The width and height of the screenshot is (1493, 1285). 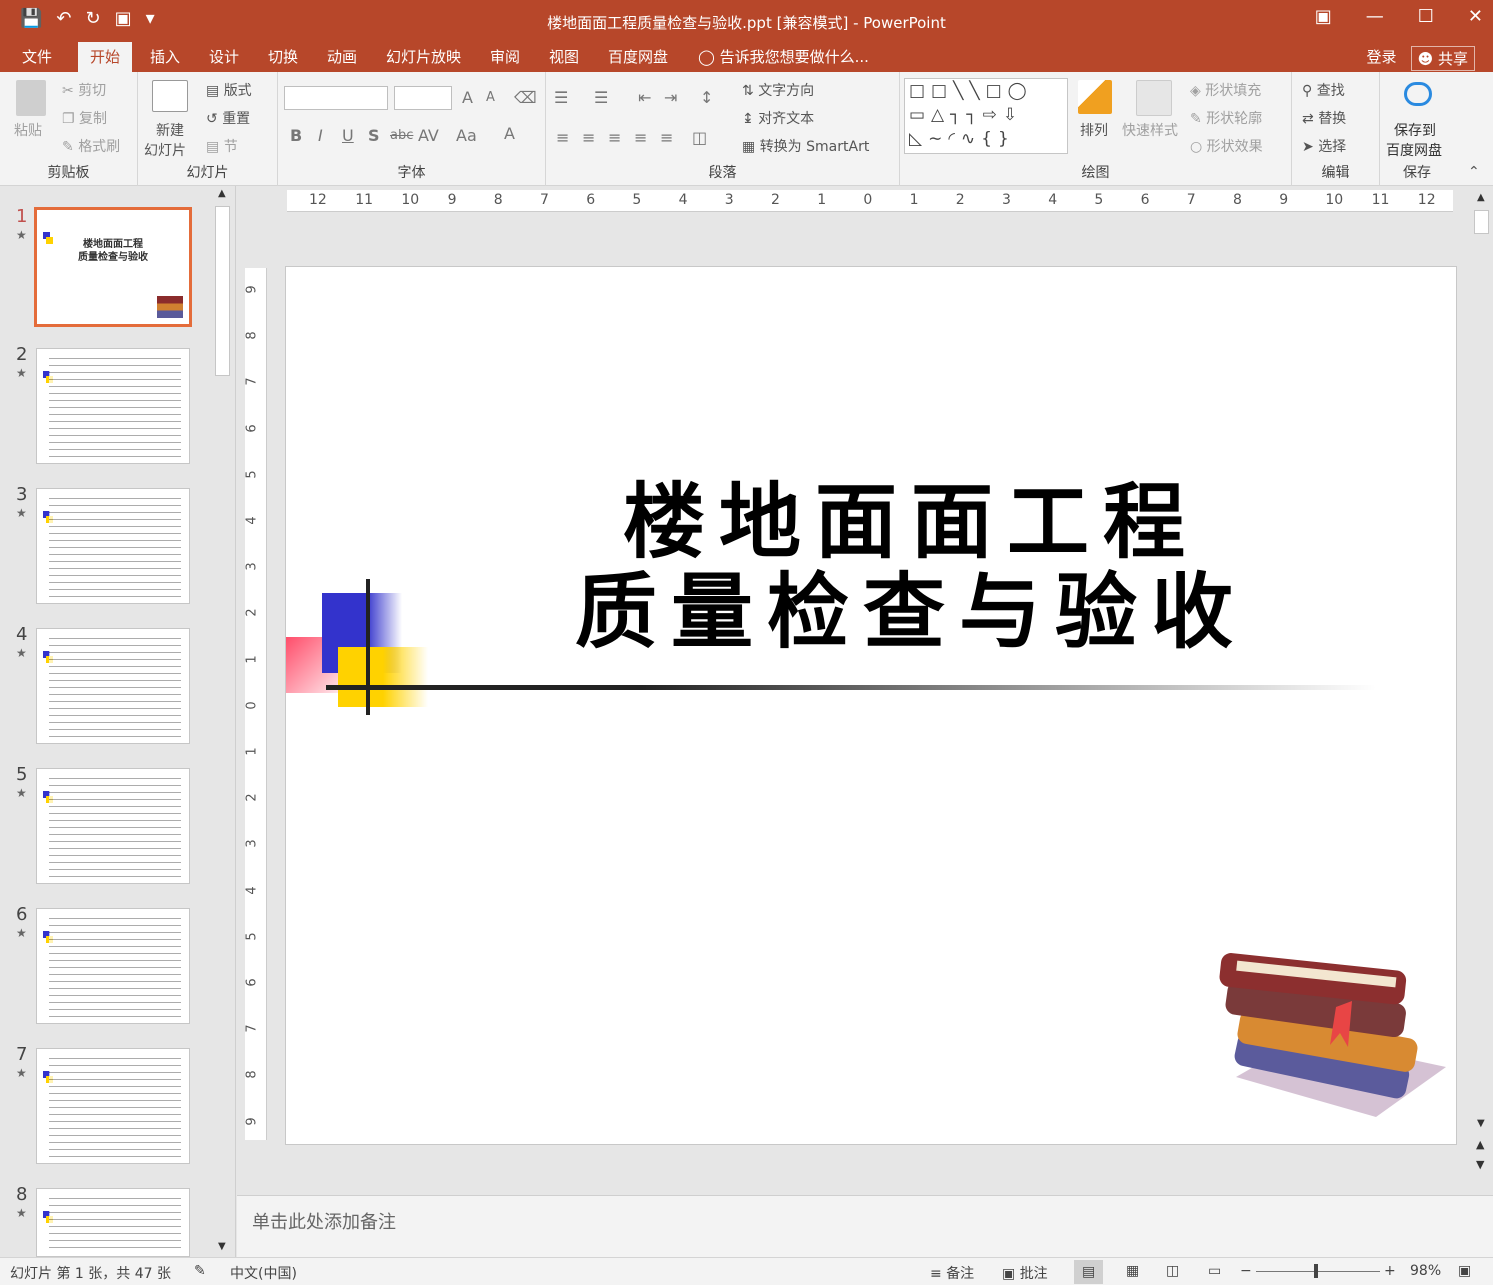 What do you see at coordinates (1475, 16) in the screenshot?
I see `close-icon: ✕` at bounding box center [1475, 16].